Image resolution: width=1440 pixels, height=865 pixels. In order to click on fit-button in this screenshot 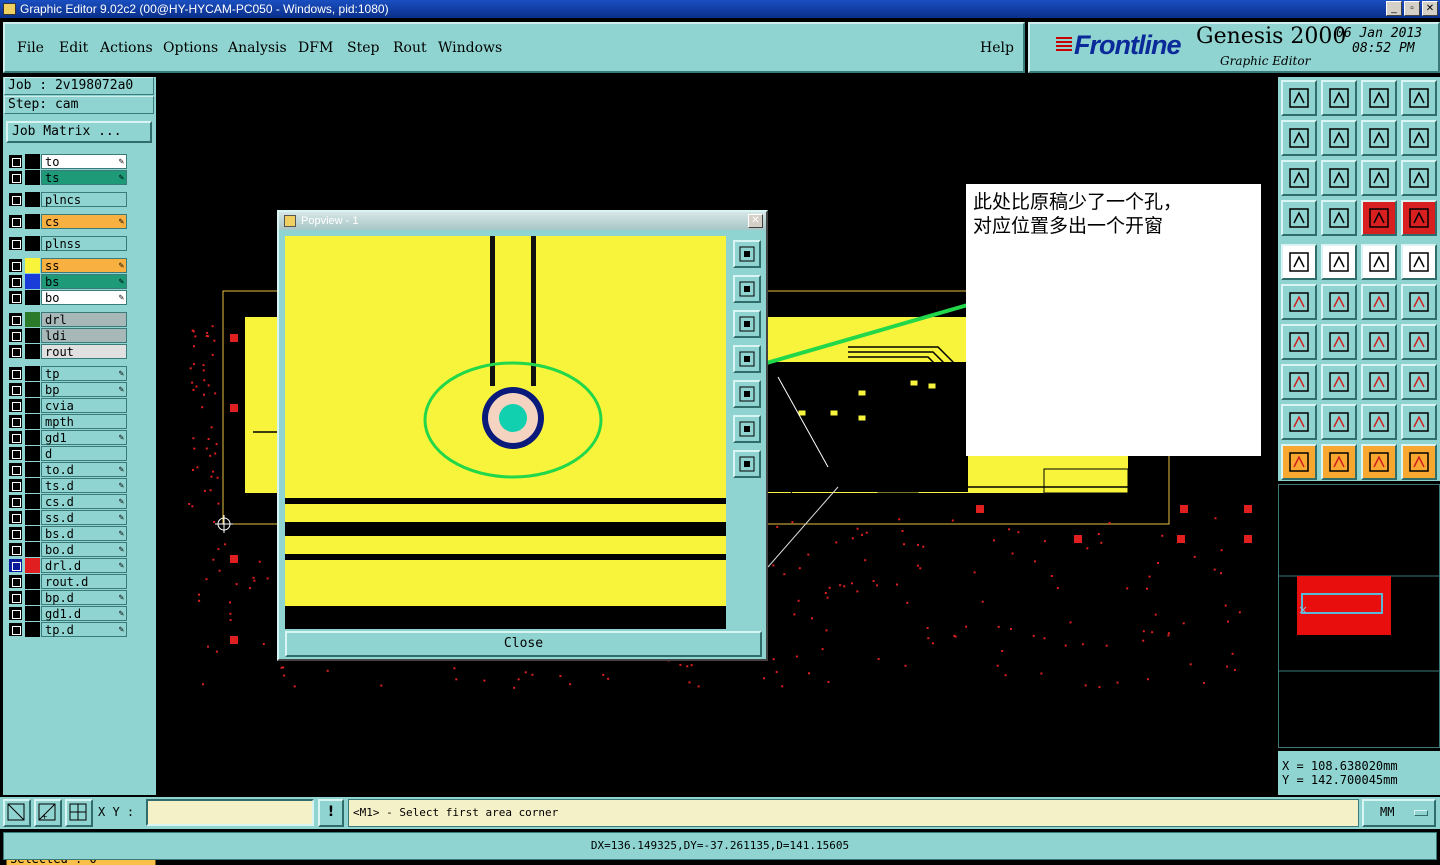, I will do `click(1299, 178)`.